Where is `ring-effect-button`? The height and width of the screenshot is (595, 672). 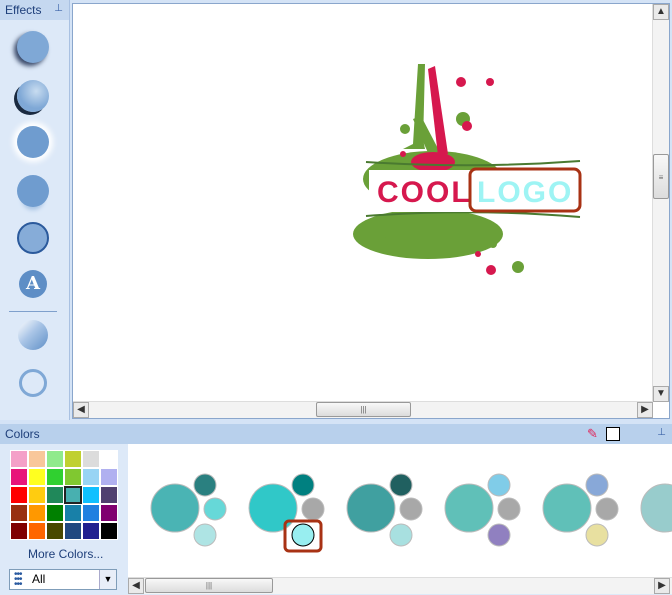
ring-effect-button is located at coordinates (33, 383).